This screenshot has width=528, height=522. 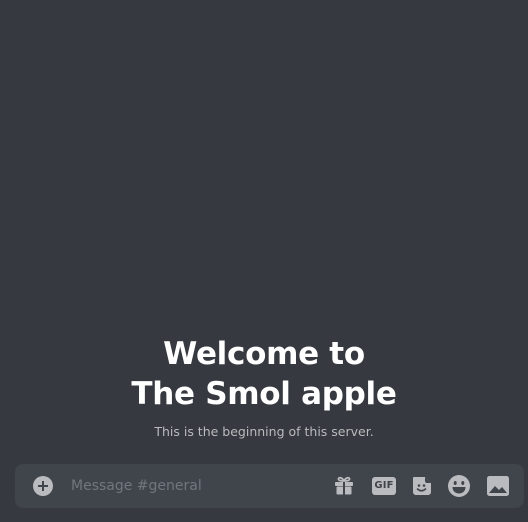 I want to click on message-input, so click(x=196, y=486).